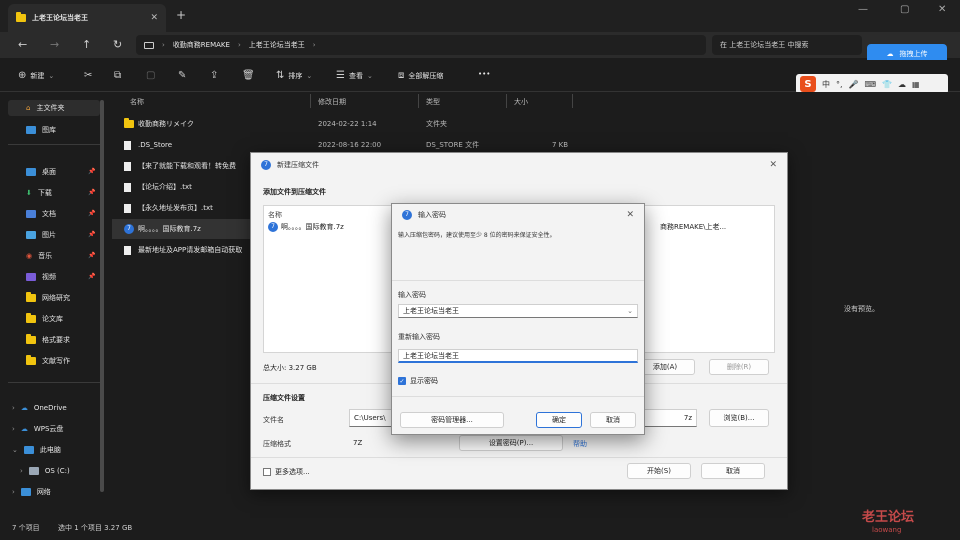  What do you see at coordinates (902, 84) in the screenshot?
I see `tools-icon: ☁` at bounding box center [902, 84].